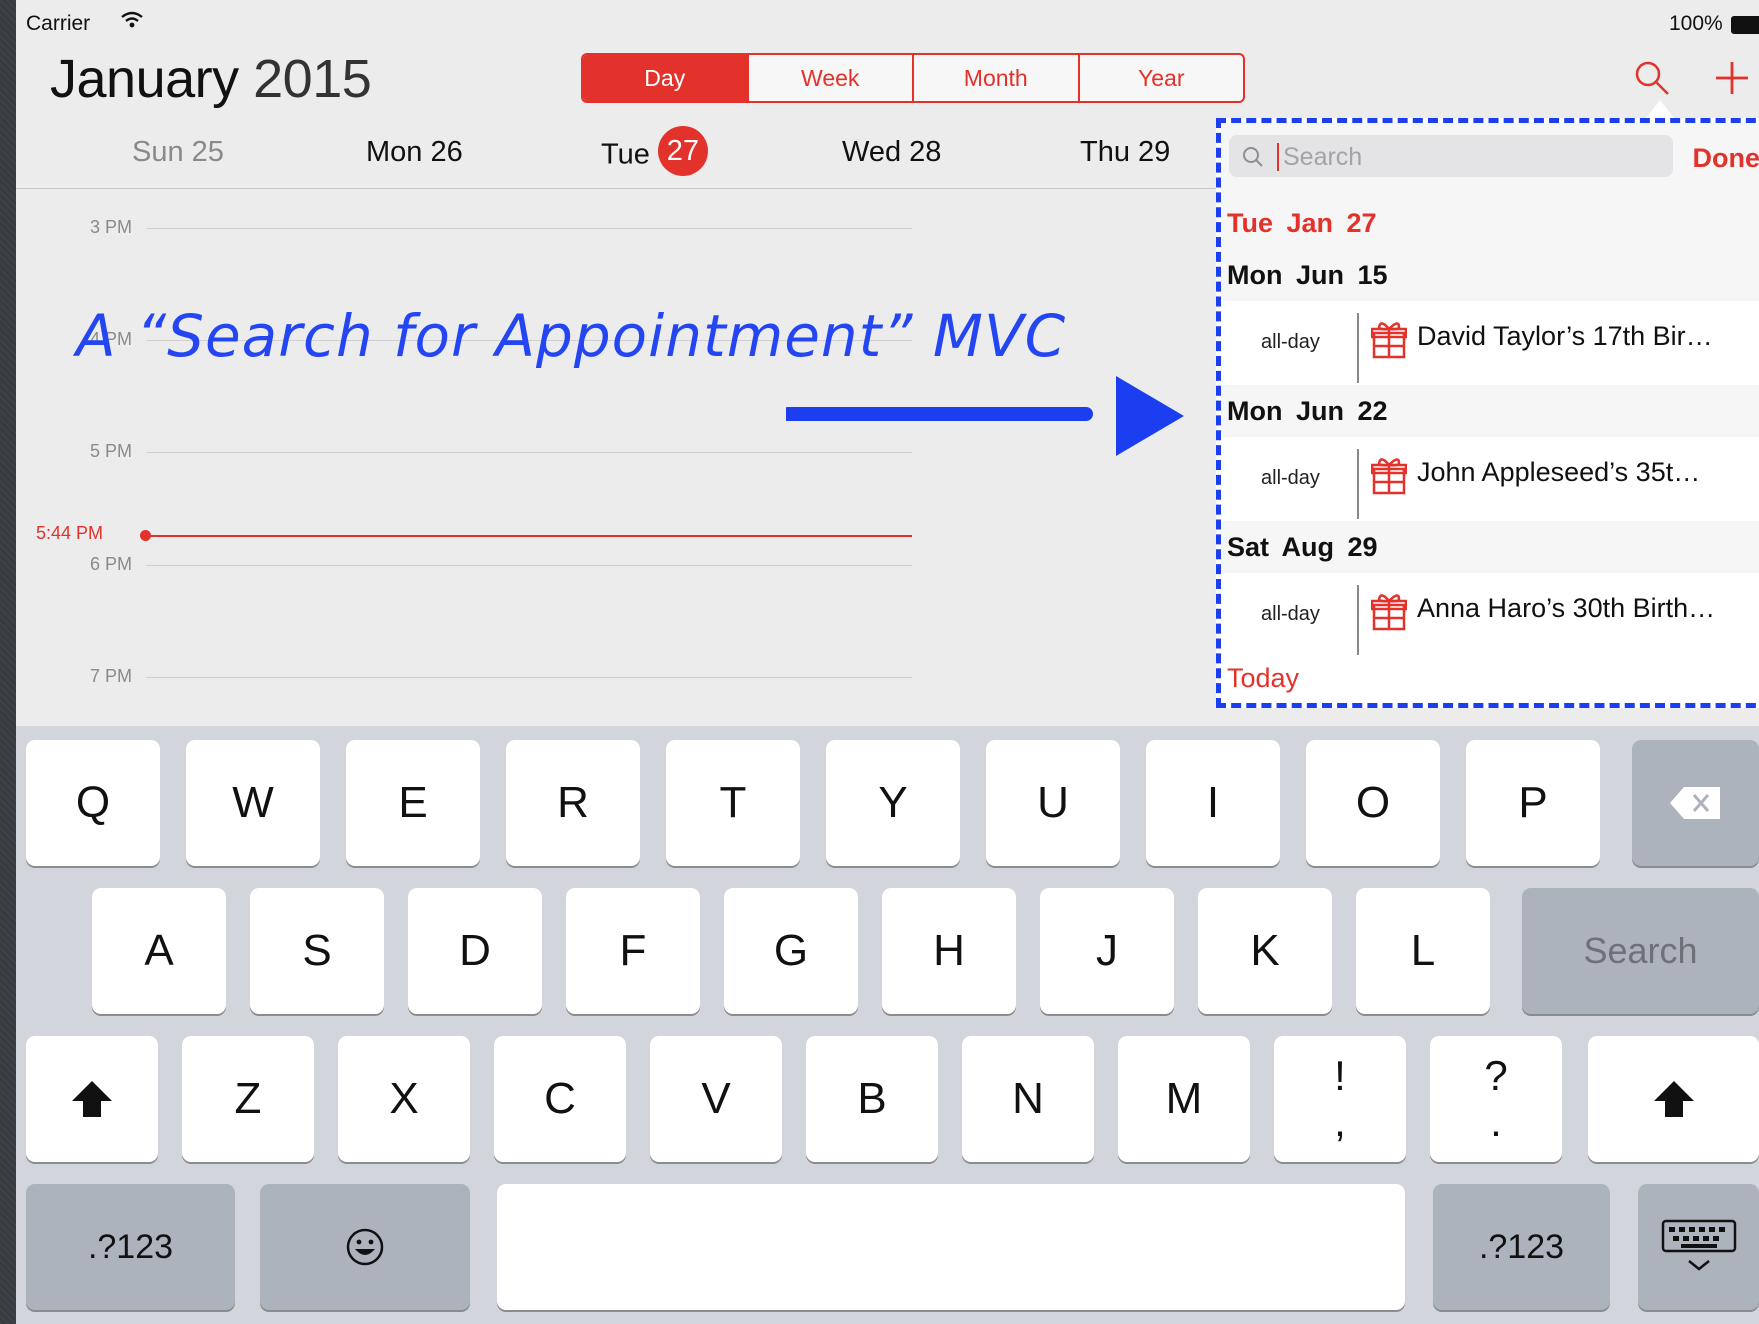 The height and width of the screenshot is (1324, 1759). Describe the element at coordinates (1302, 547) in the screenshot. I see `section-date: Sat Aug 29` at that location.